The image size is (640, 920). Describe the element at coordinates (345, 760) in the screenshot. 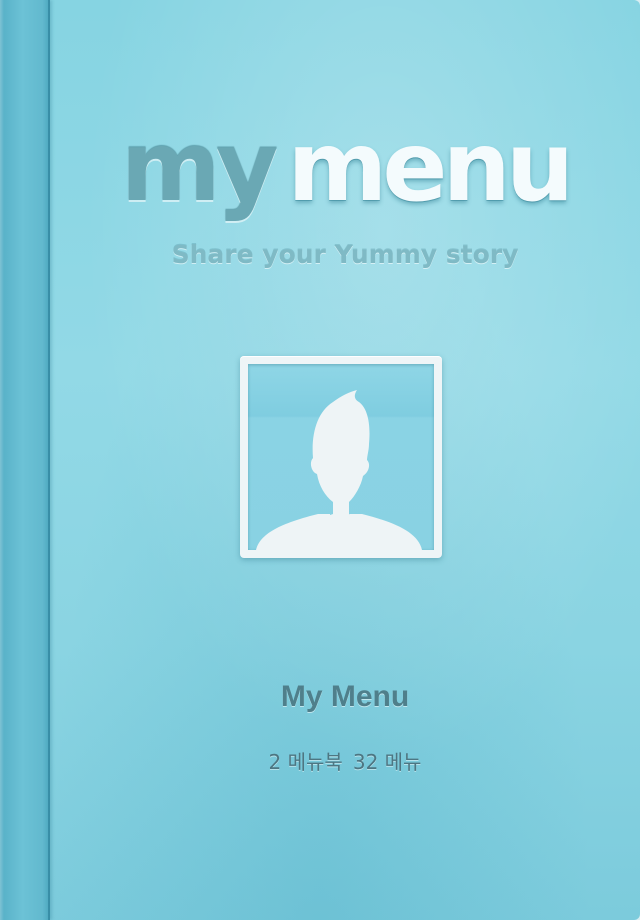

I see `profile-stats: 2 메뉴북 32 메뉴` at that location.